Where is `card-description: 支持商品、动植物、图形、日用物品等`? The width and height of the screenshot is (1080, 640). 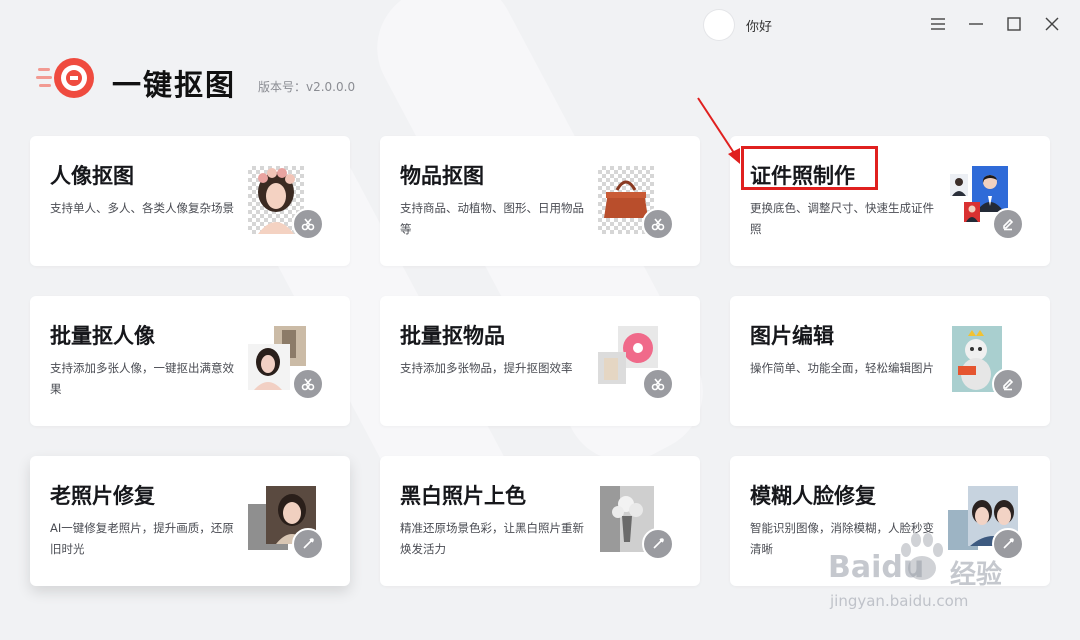 card-description: 支持商品、动植物、图形、日用物品等 is located at coordinates (492, 218).